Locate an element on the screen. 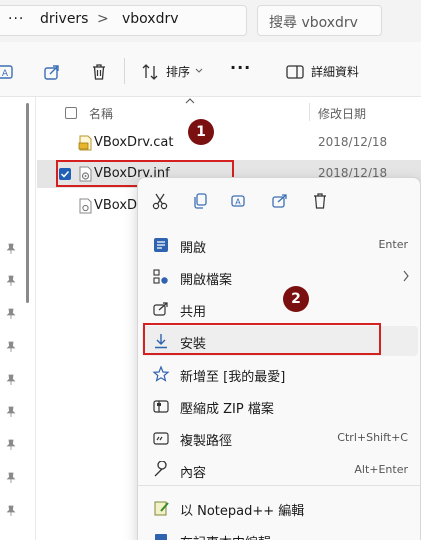  address-bar: ··· drivers > vboxdrv 搜尋 vboxdrv is located at coordinates (210, 21).